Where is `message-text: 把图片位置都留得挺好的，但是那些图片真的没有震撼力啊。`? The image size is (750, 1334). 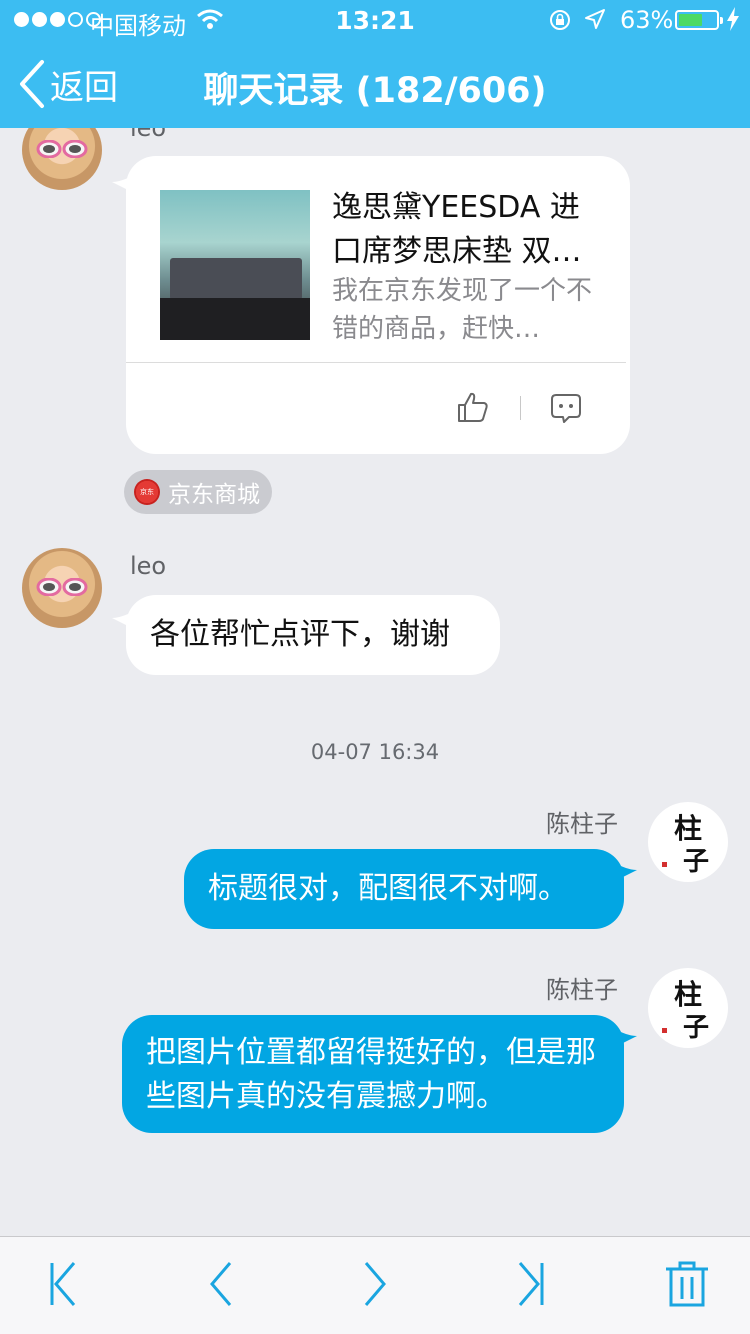 message-text: 把图片位置都留得挺好的，但是那些图片真的没有震撼力啊。 is located at coordinates (371, 1074).